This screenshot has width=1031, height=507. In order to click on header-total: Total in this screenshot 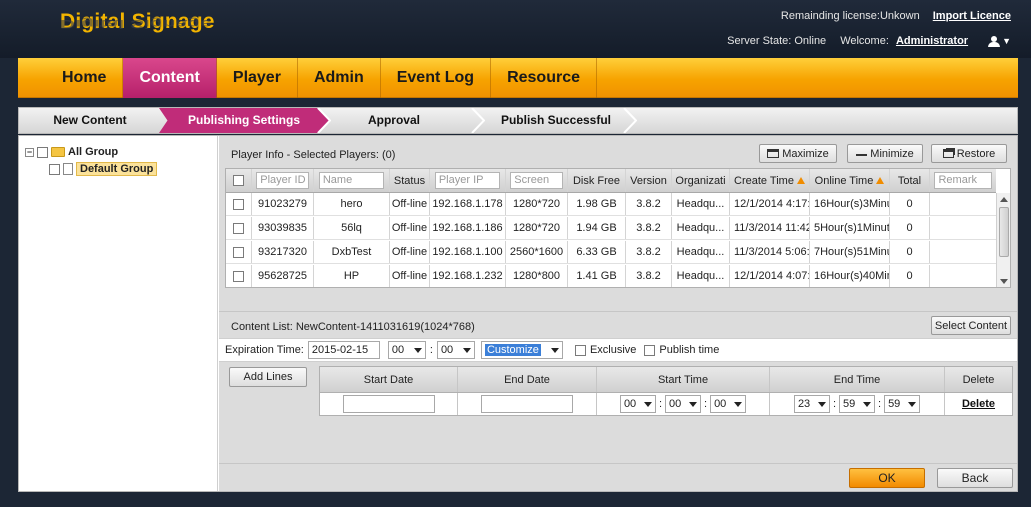, I will do `click(910, 180)`.